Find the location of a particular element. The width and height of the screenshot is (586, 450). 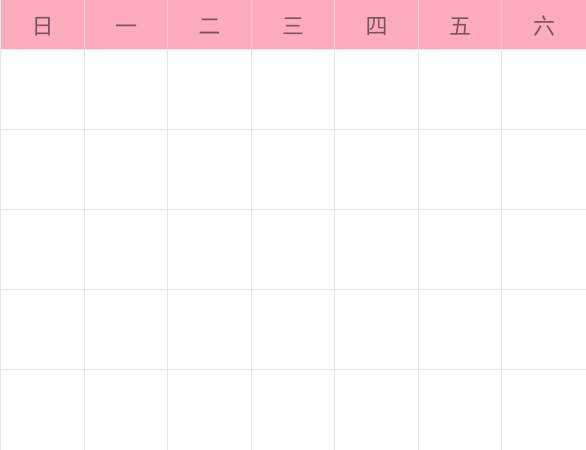

weekday-header-sun: 日 is located at coordinates (43, 24).